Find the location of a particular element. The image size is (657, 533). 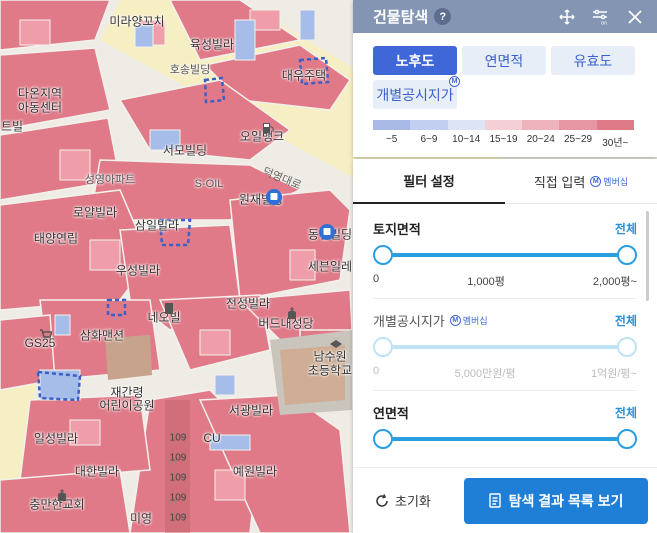

reset-label: 초기화 is located at coordinates (413, 501).